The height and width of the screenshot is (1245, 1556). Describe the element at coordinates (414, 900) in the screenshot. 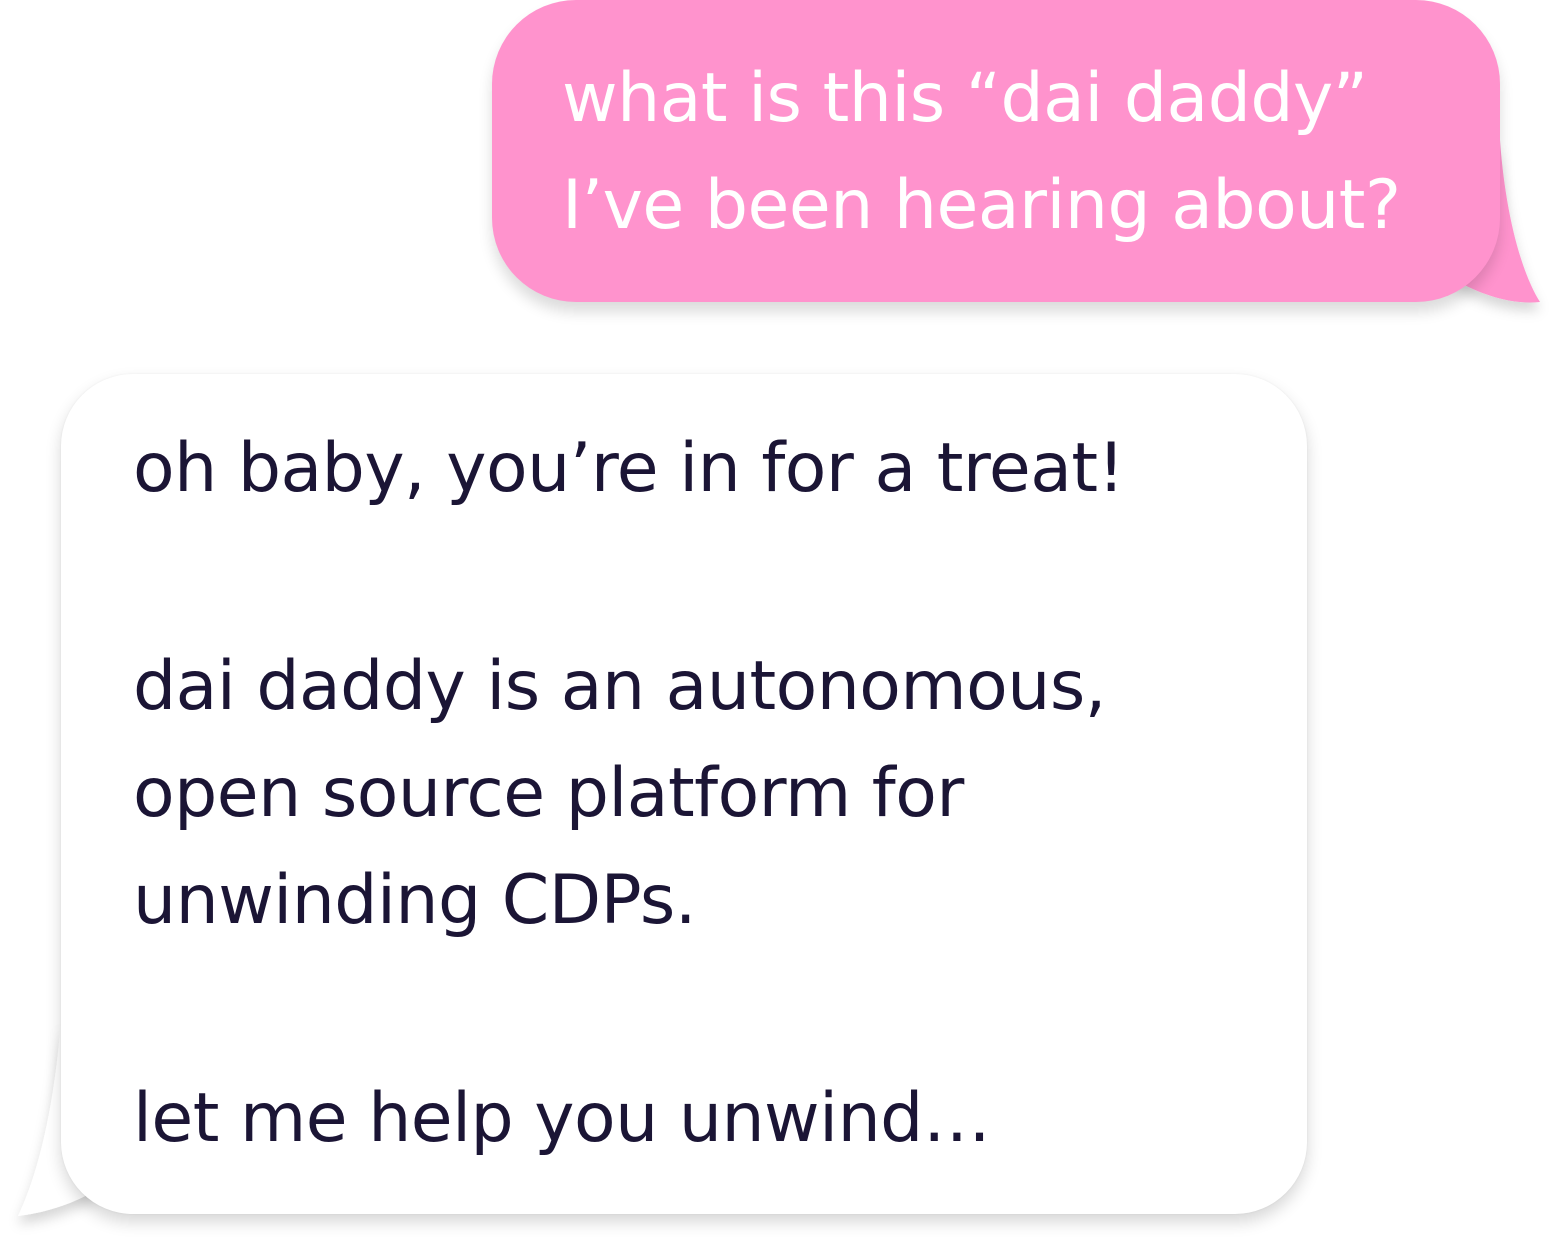

I see `received-message-line: unwinding CDPs.` at that location.